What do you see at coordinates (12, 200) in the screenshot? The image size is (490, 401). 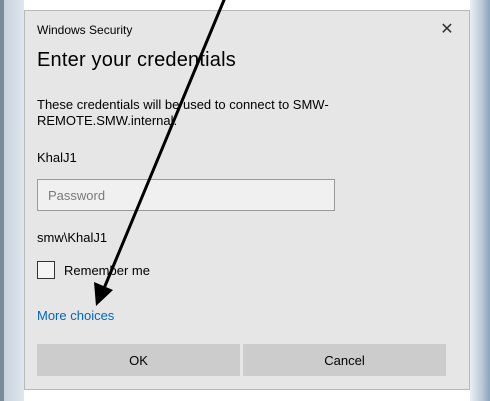 I see `background-window-left` at bounding box center [12, 200].